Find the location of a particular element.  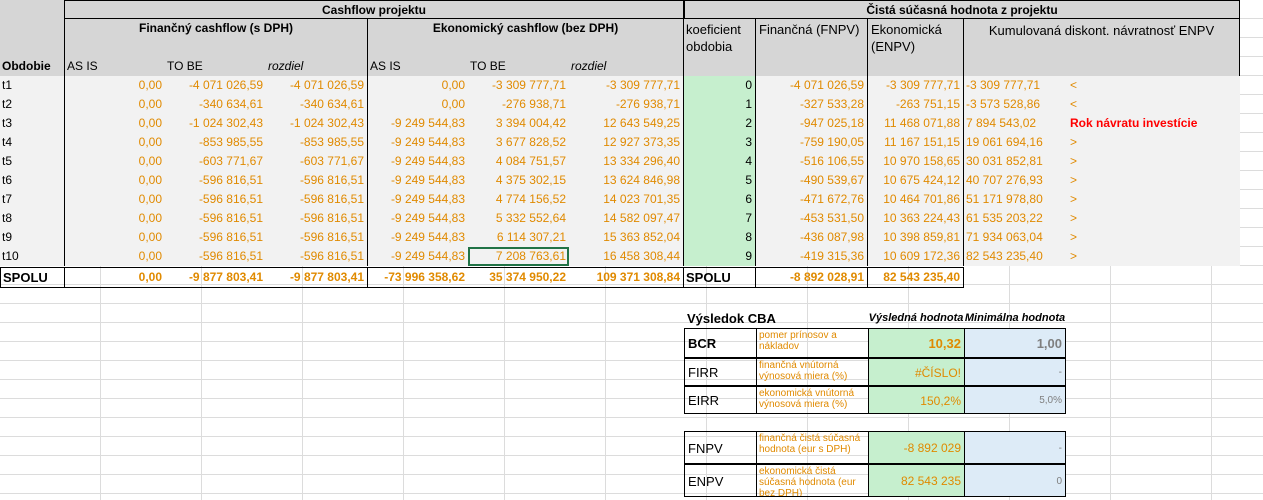

cell-fnpv: -947 025,18 is located at coordinates (812, 123).